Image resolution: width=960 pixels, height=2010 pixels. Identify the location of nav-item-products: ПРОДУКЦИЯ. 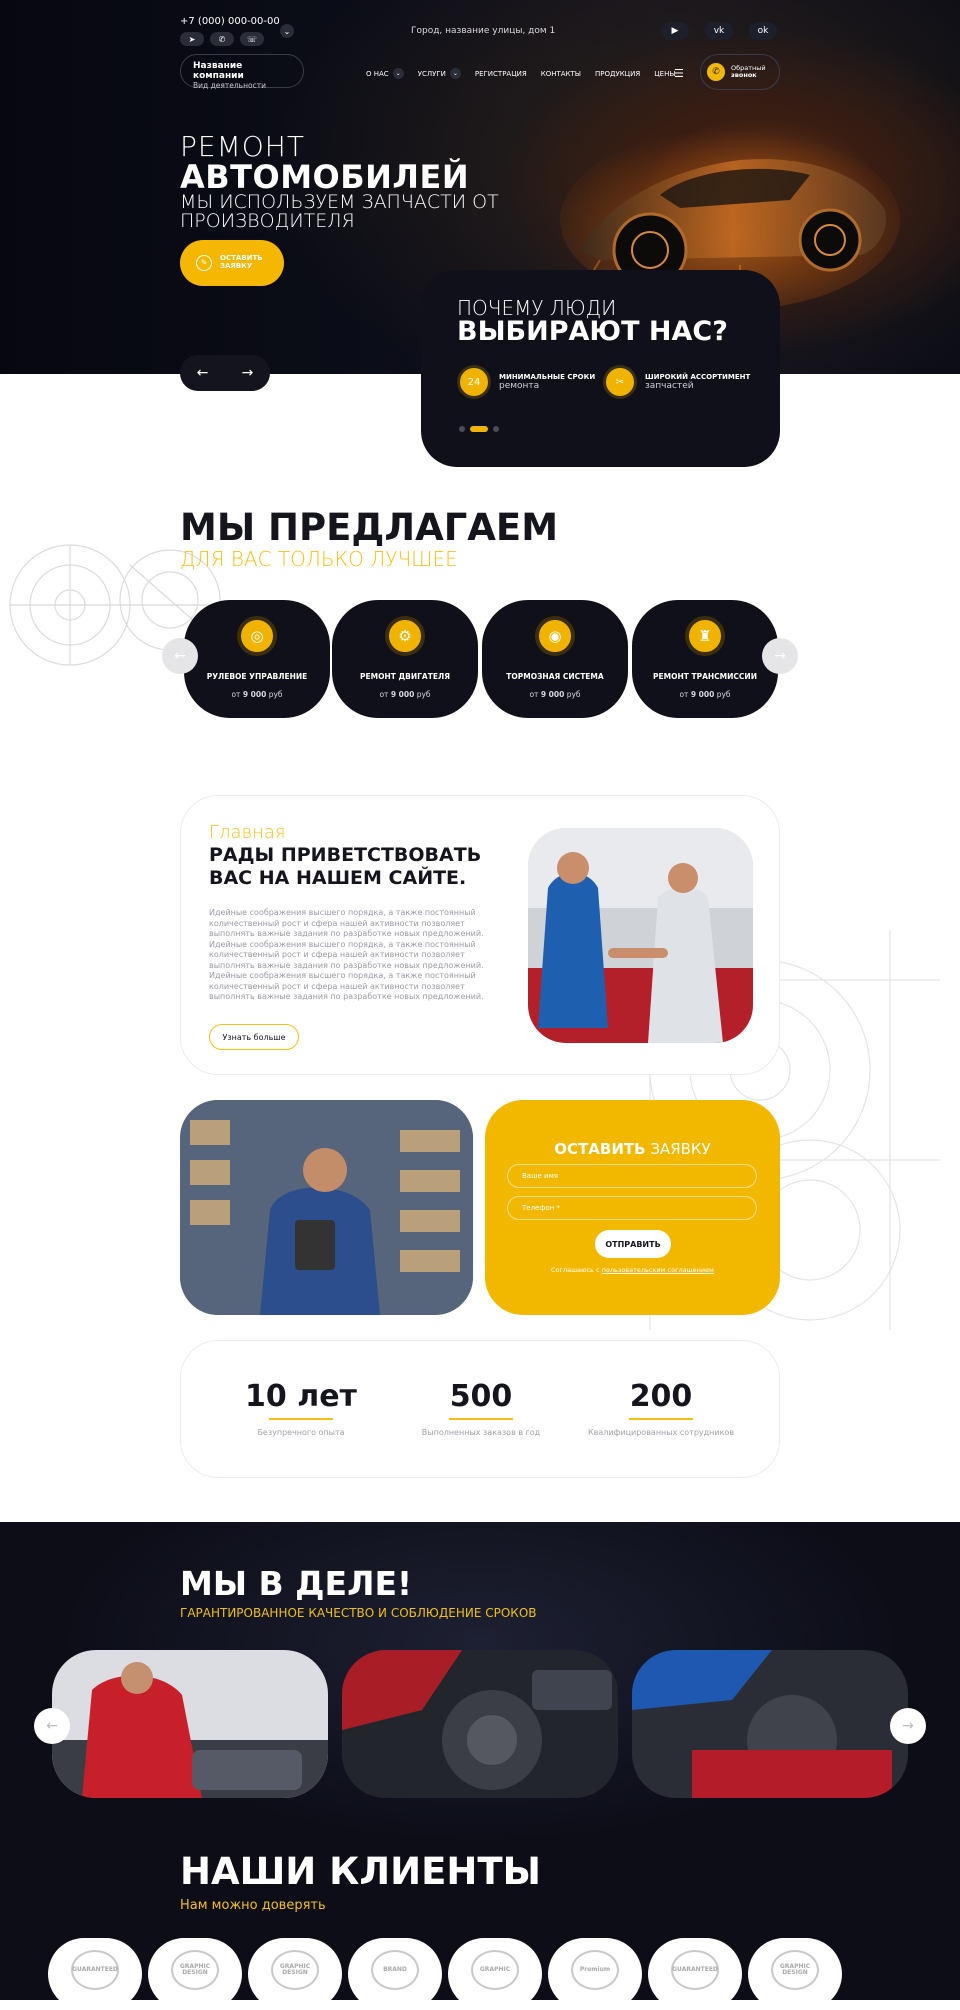
(617, 73).